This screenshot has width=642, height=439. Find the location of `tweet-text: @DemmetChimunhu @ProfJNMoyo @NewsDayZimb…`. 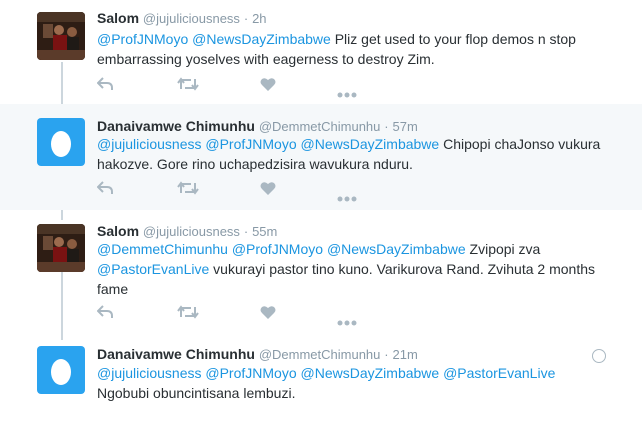

tweet-text: @DemmetChimunhu @ProfJNMoyo @NewsDayZimb… is located at coordinates (347, 269).